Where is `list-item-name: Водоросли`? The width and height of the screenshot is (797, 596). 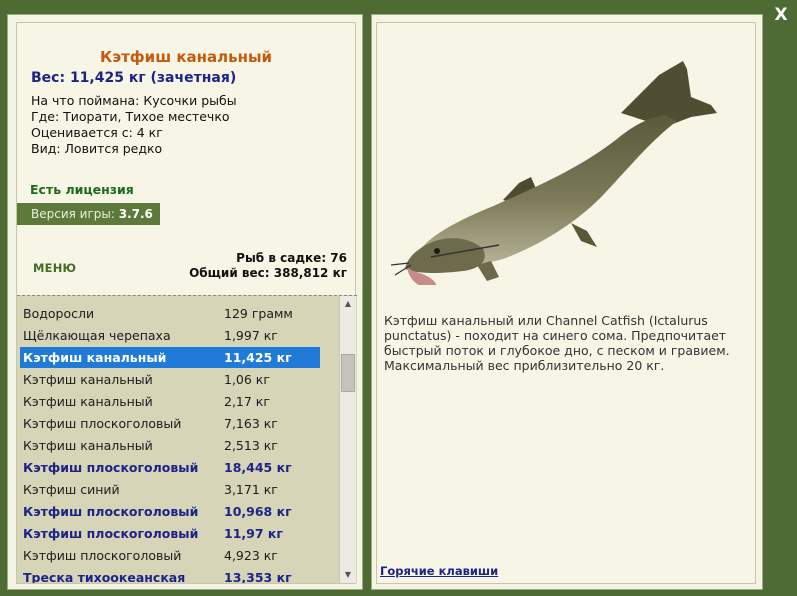
list-item-name: Водоросли is located at coordinates (59, 313).